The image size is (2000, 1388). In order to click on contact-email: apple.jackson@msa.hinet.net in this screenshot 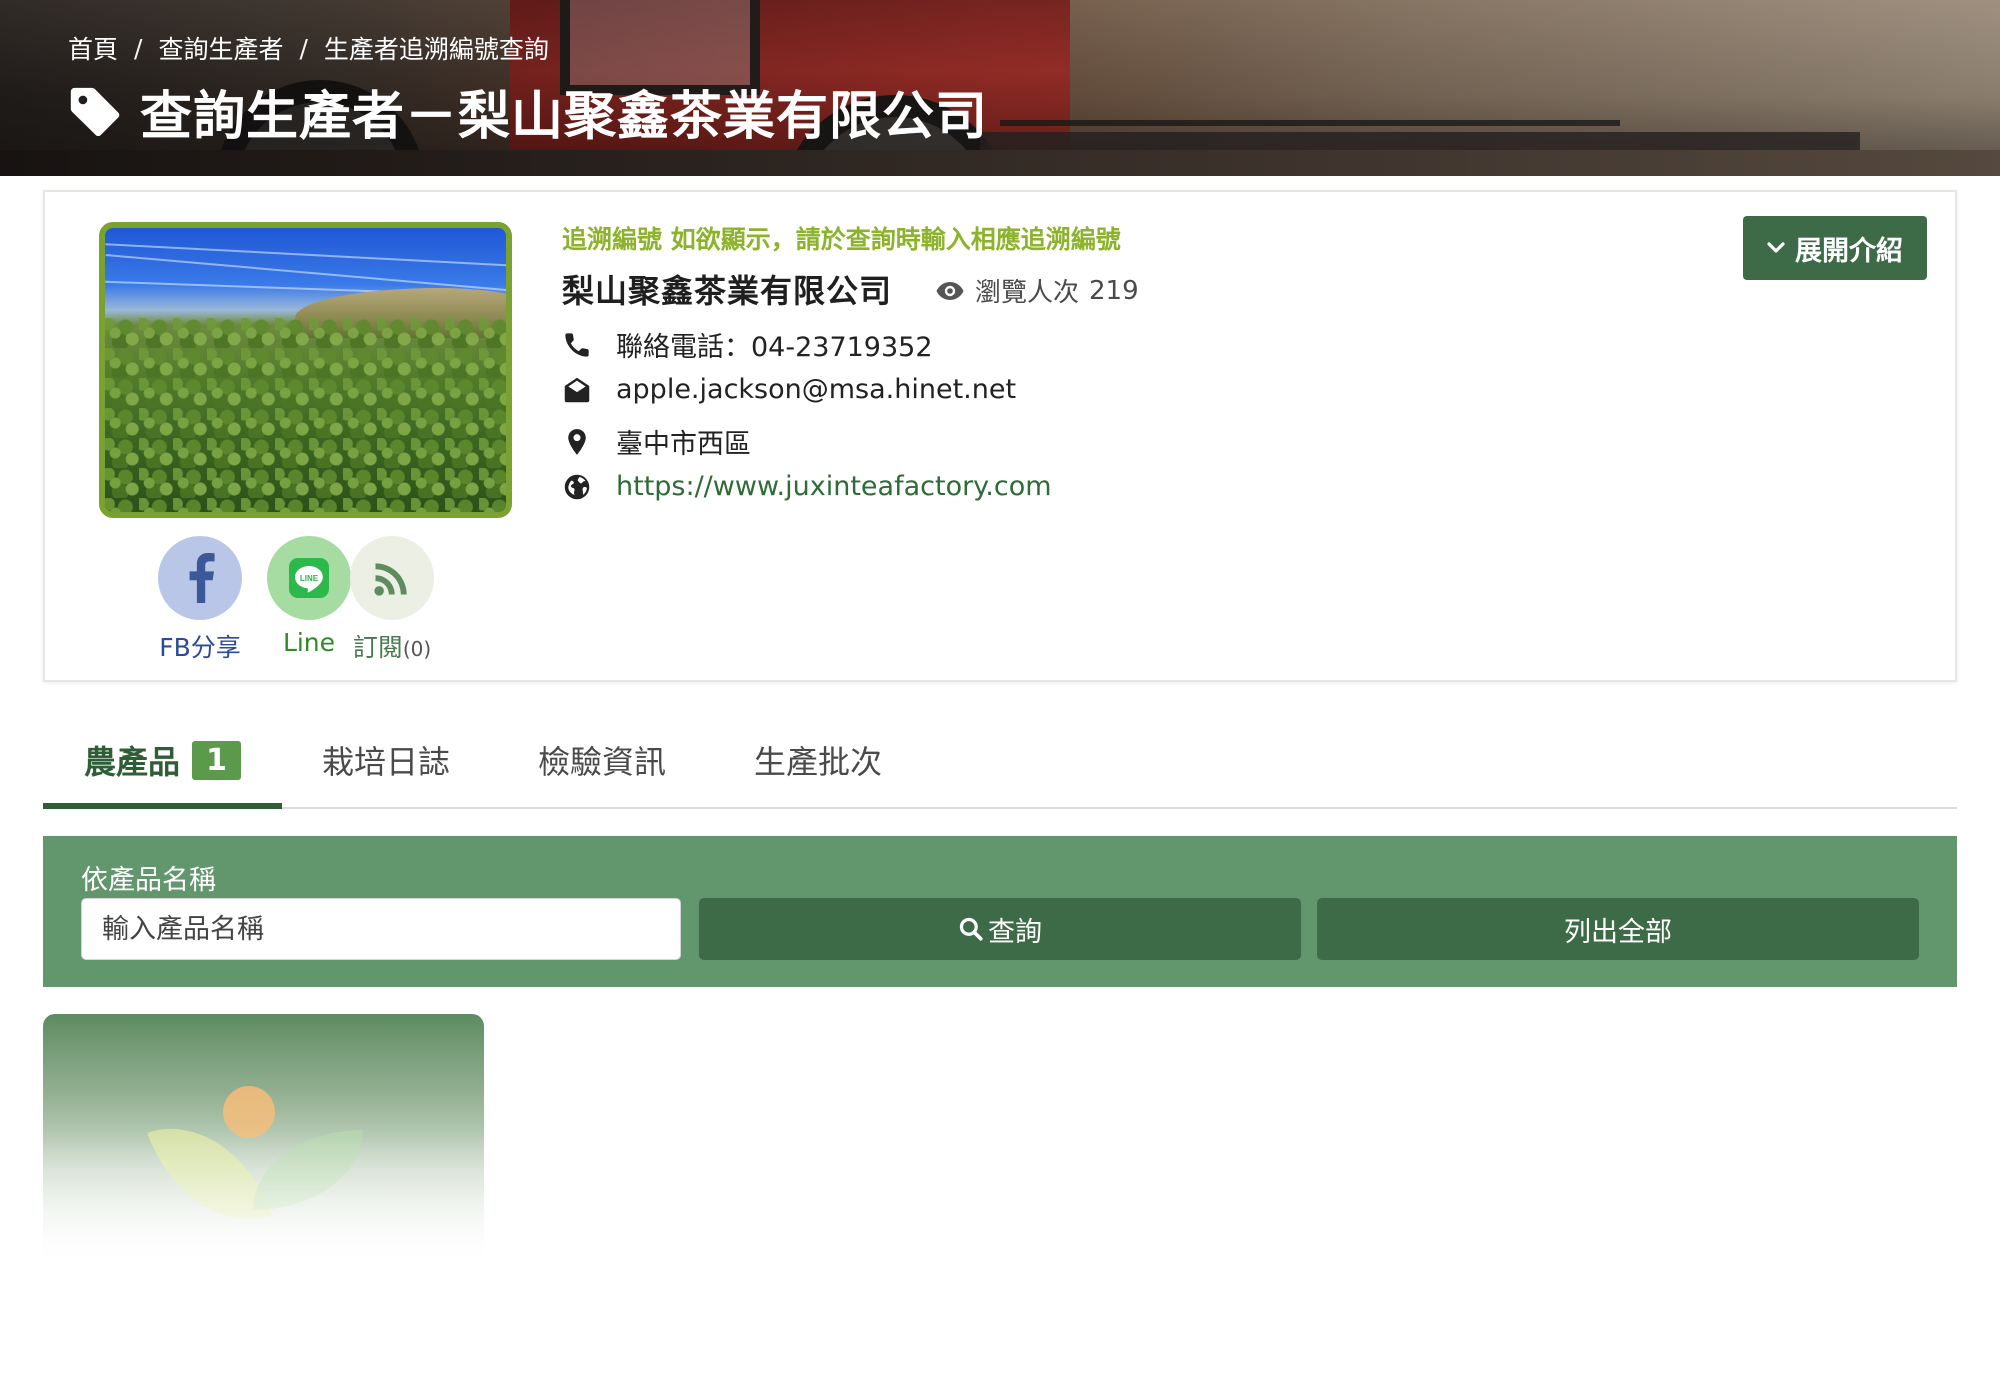, I will do `click(789, 389)`.